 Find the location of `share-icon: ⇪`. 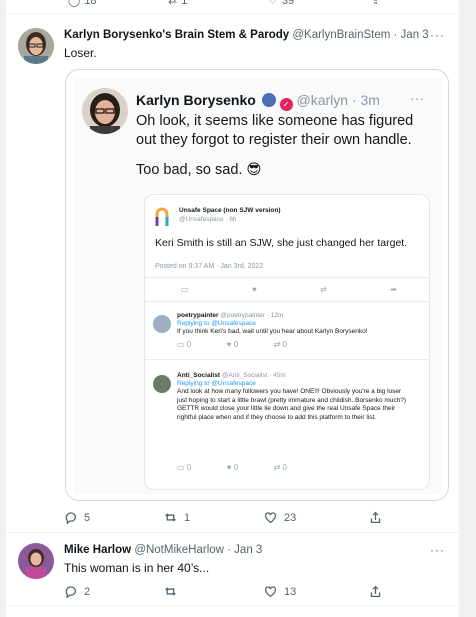

share-icon: ⇪ is located at coordinates (376, 3).